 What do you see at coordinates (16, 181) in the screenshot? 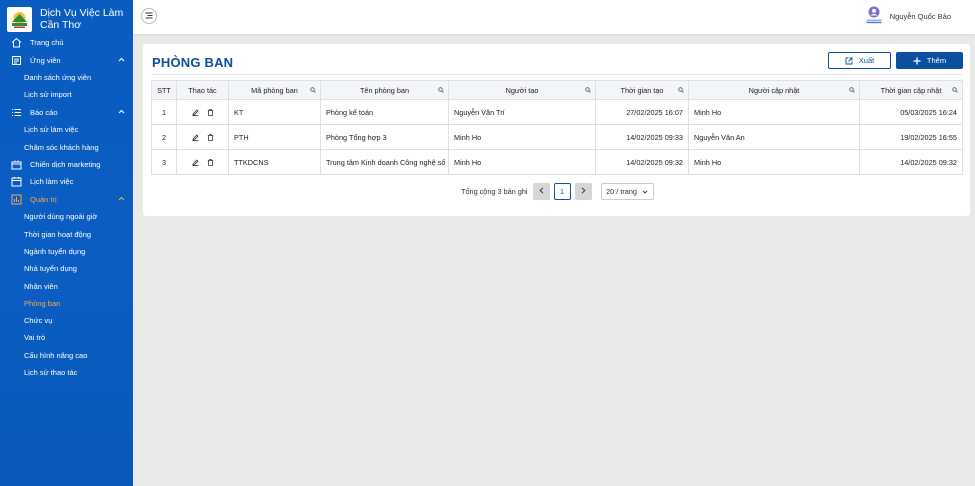
I see `calendar-icon` at bounding box center [16, 181].